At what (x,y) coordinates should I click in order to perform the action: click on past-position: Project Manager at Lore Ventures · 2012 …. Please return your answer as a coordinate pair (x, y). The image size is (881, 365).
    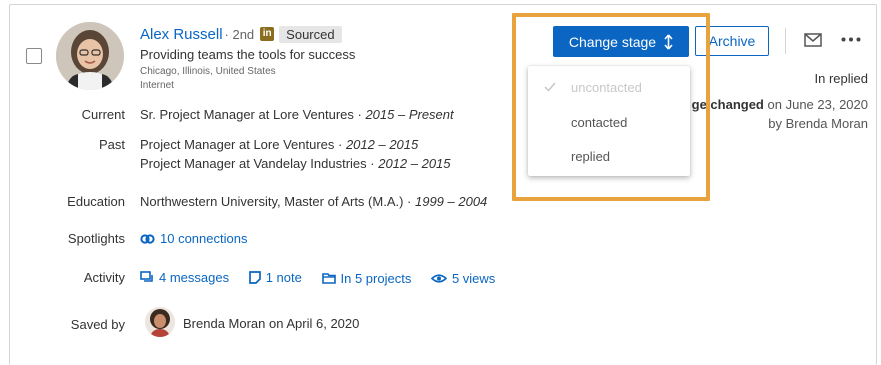
    Looking at the image, I should click on (279, 144).